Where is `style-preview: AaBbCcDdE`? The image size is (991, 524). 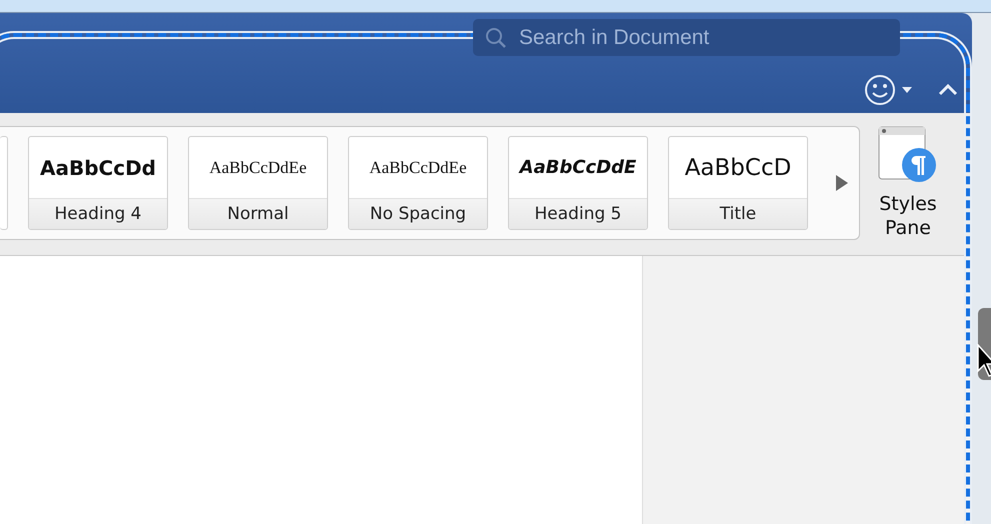 style-preview: AaBbCcDdE is located at coordinates (578, 168).